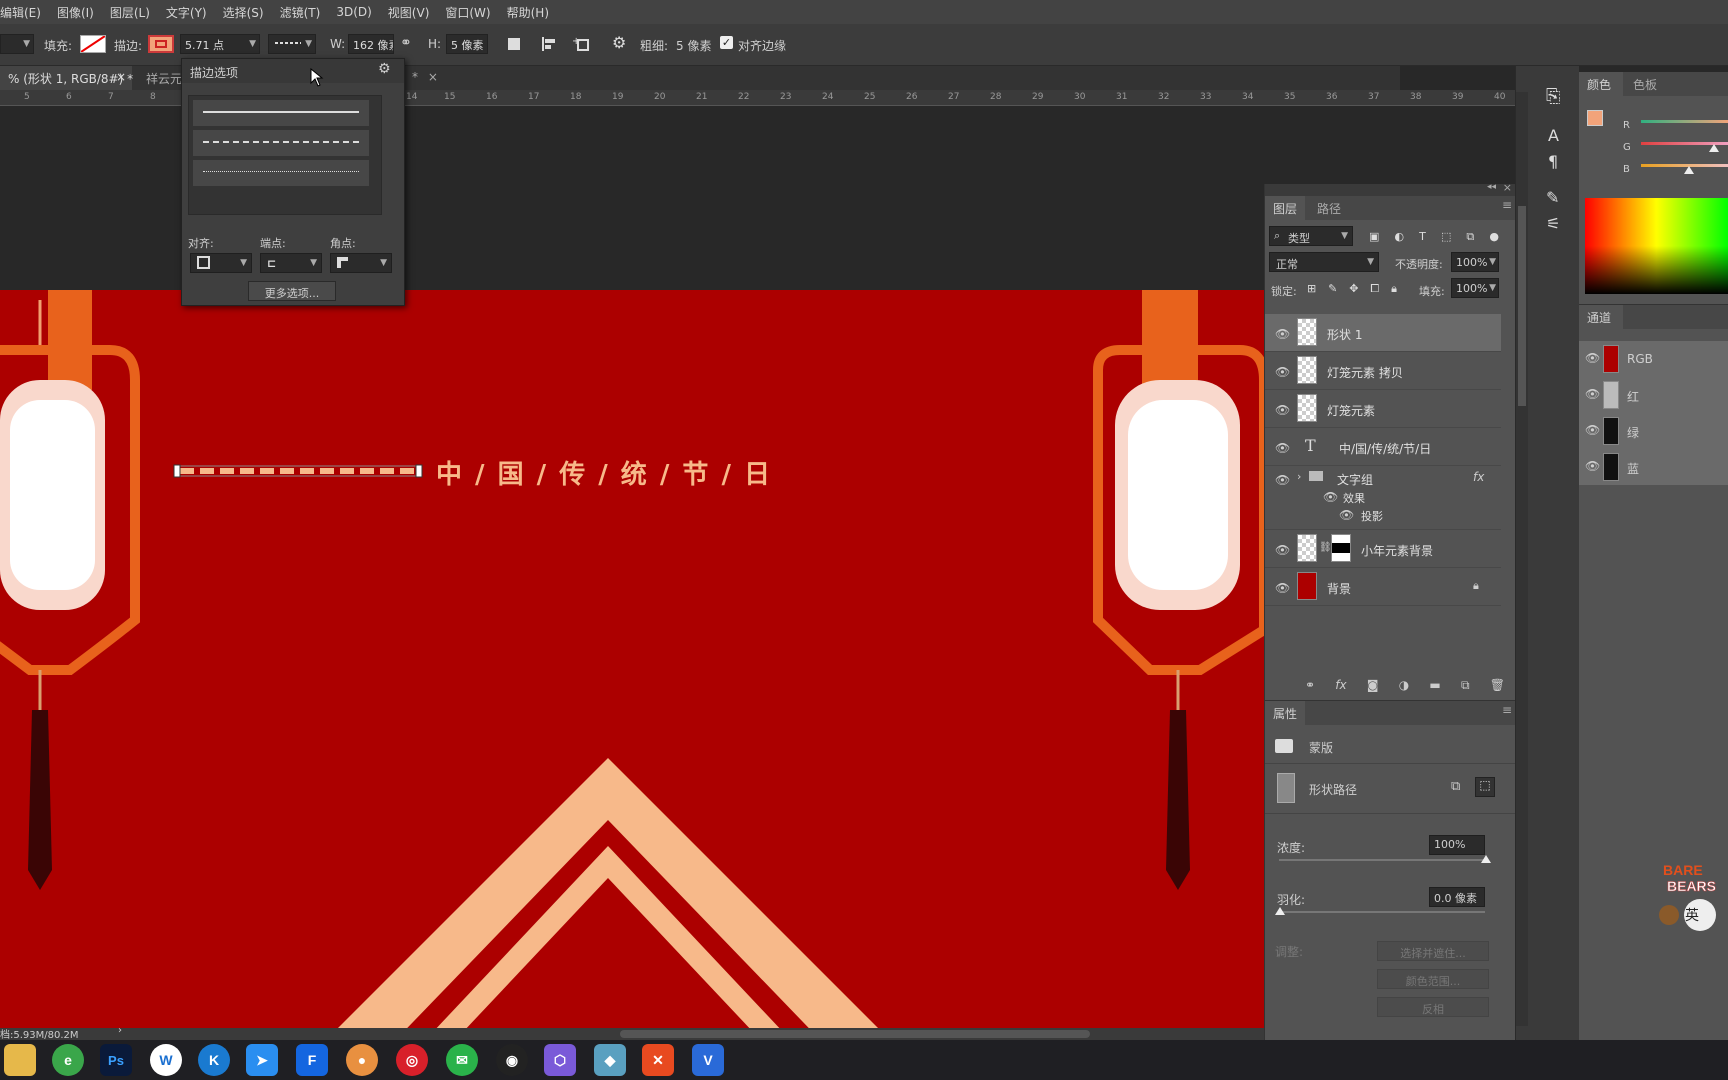 This screenshot has height=1080, width=1728. I want to click on menu-layer: 图层(L), so click(130, 12).